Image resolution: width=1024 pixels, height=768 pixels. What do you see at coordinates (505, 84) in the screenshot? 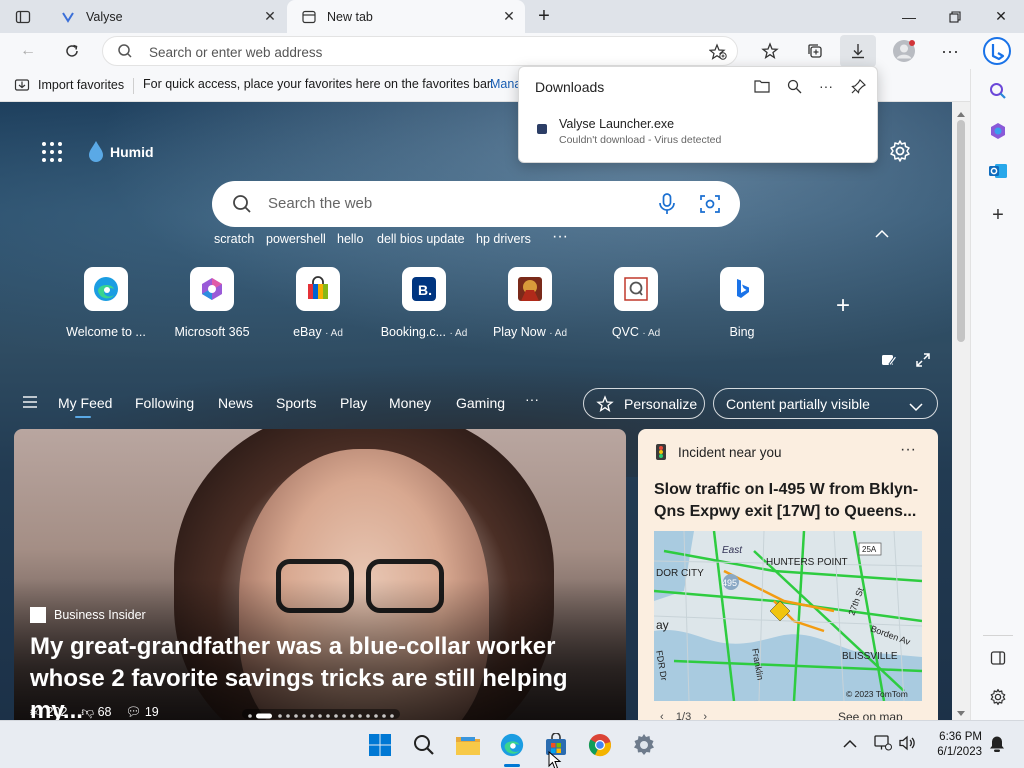
I see `manage-favorites-link: Mana` at bounding box center [505, 84].